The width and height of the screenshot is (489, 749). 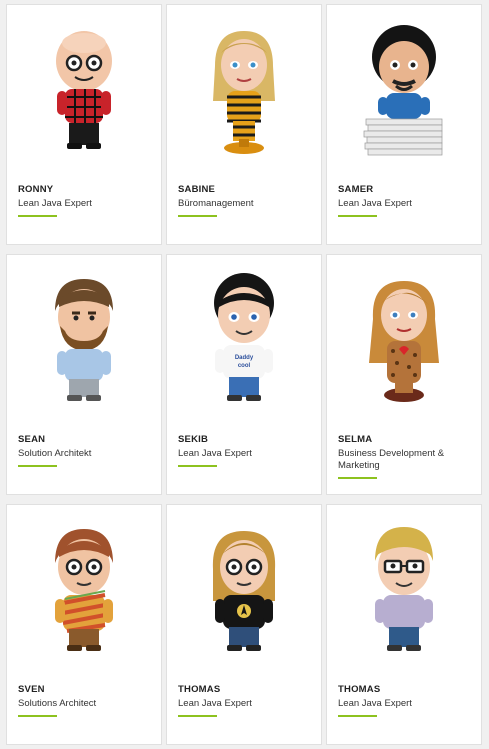 What do you see at coordinates (244, 341) in the screenshot?
I see `avatar: Daddy cool` at bounding box center [244, 341].